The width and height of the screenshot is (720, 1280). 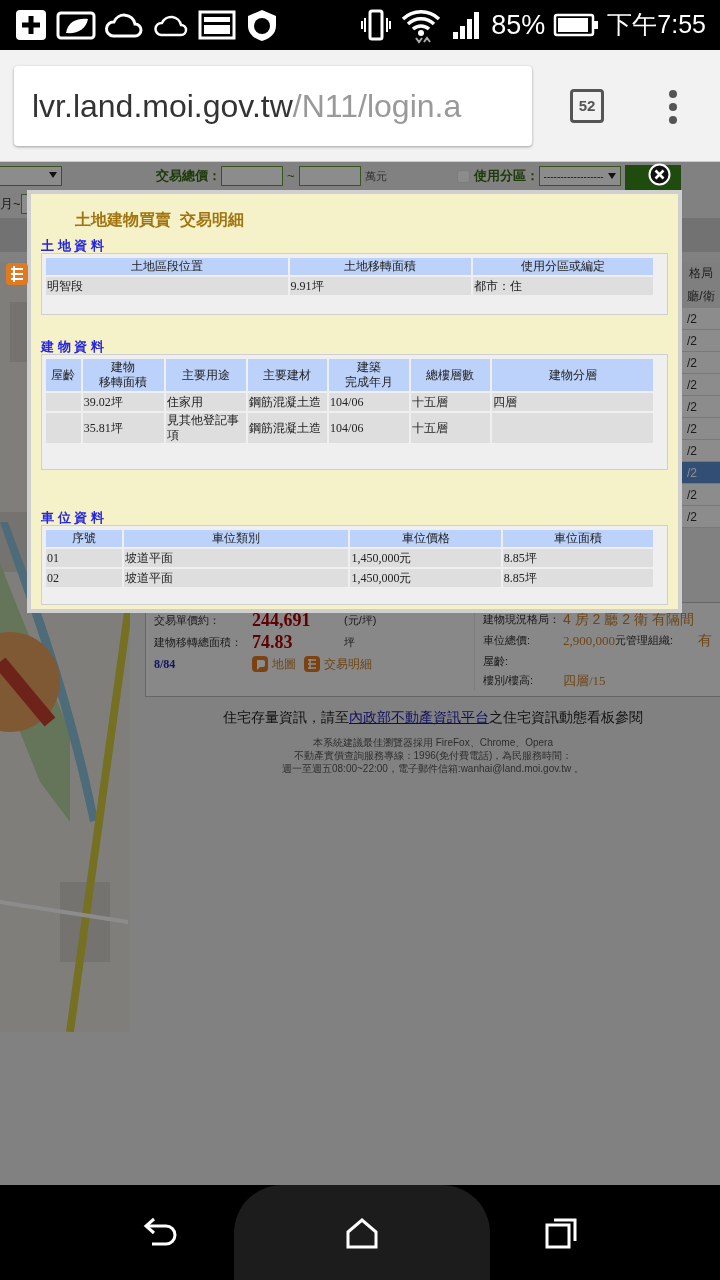 I want to click on home-icon, so click(x=362, y=1232).